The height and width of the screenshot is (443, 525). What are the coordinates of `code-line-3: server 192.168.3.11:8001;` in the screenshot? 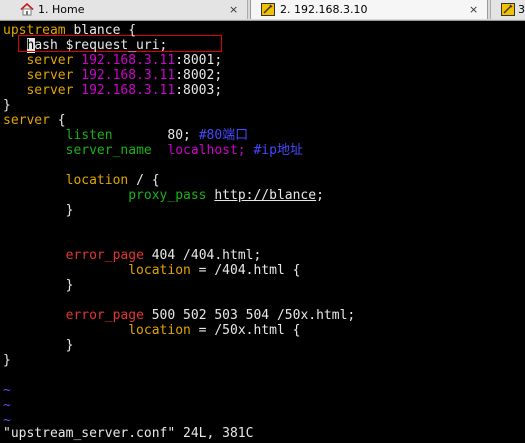 It's located at (124, 60).